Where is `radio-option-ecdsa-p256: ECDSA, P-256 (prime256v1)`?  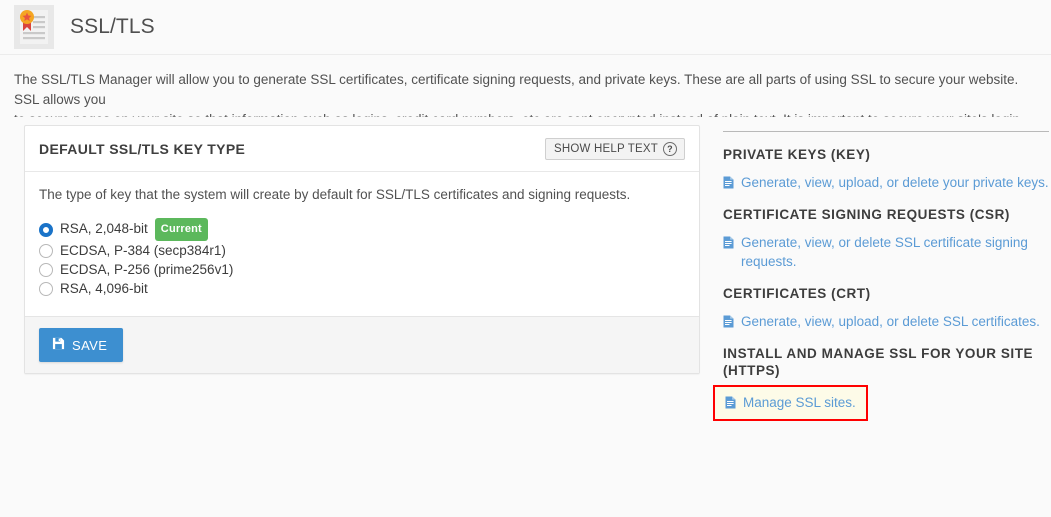
radio-option-ecdsa-p256: ECDSA, P-256 (prime256v1) is located at coordinates (362, 270).